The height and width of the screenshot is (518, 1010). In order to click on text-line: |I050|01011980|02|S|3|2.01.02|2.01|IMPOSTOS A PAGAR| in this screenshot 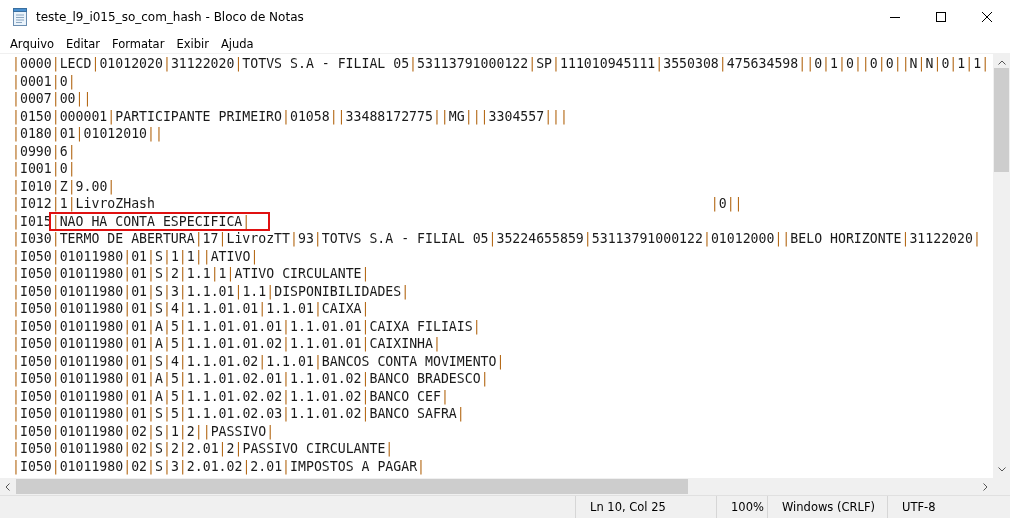, I will do `click(219, 466)`.